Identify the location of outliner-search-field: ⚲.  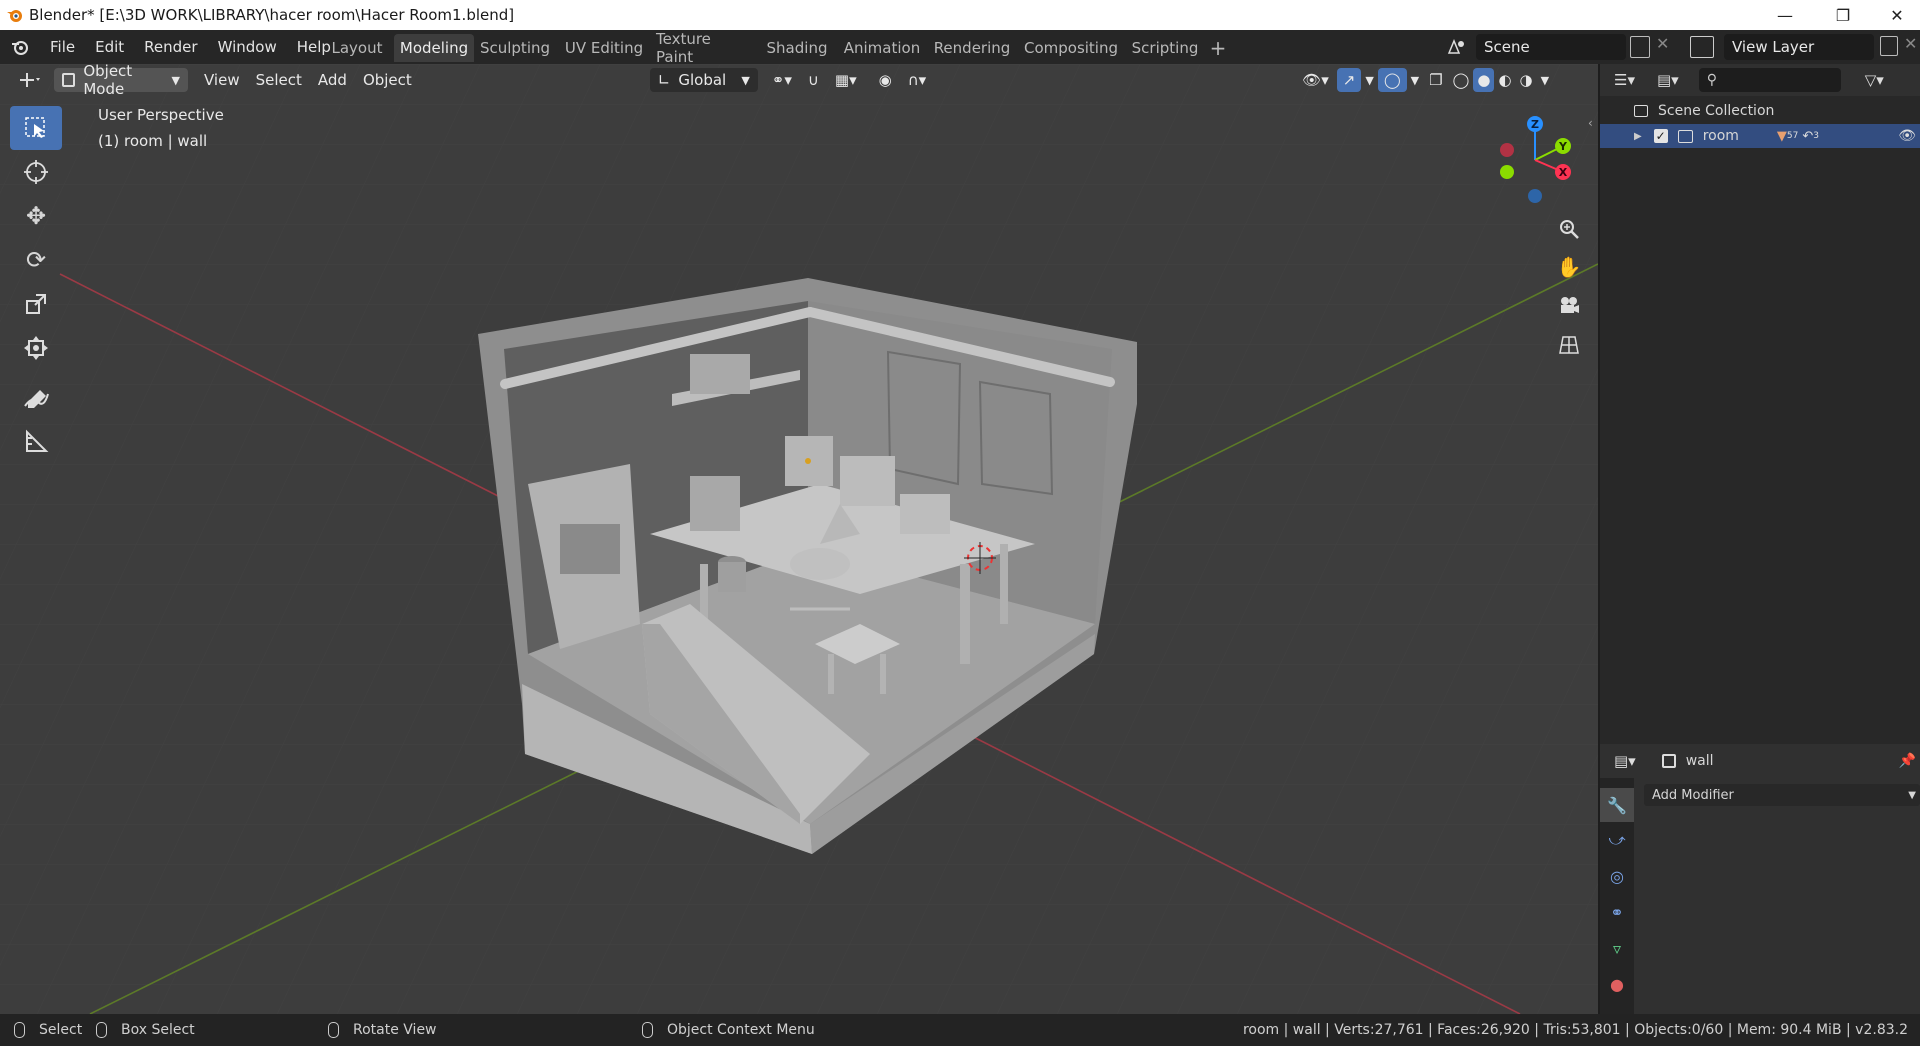
(1769, 80).